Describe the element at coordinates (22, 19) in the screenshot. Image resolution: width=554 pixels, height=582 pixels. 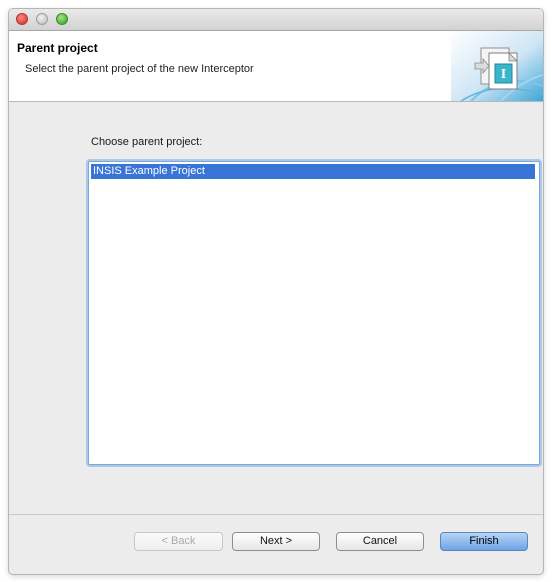
I see `close-window-button` at that location.